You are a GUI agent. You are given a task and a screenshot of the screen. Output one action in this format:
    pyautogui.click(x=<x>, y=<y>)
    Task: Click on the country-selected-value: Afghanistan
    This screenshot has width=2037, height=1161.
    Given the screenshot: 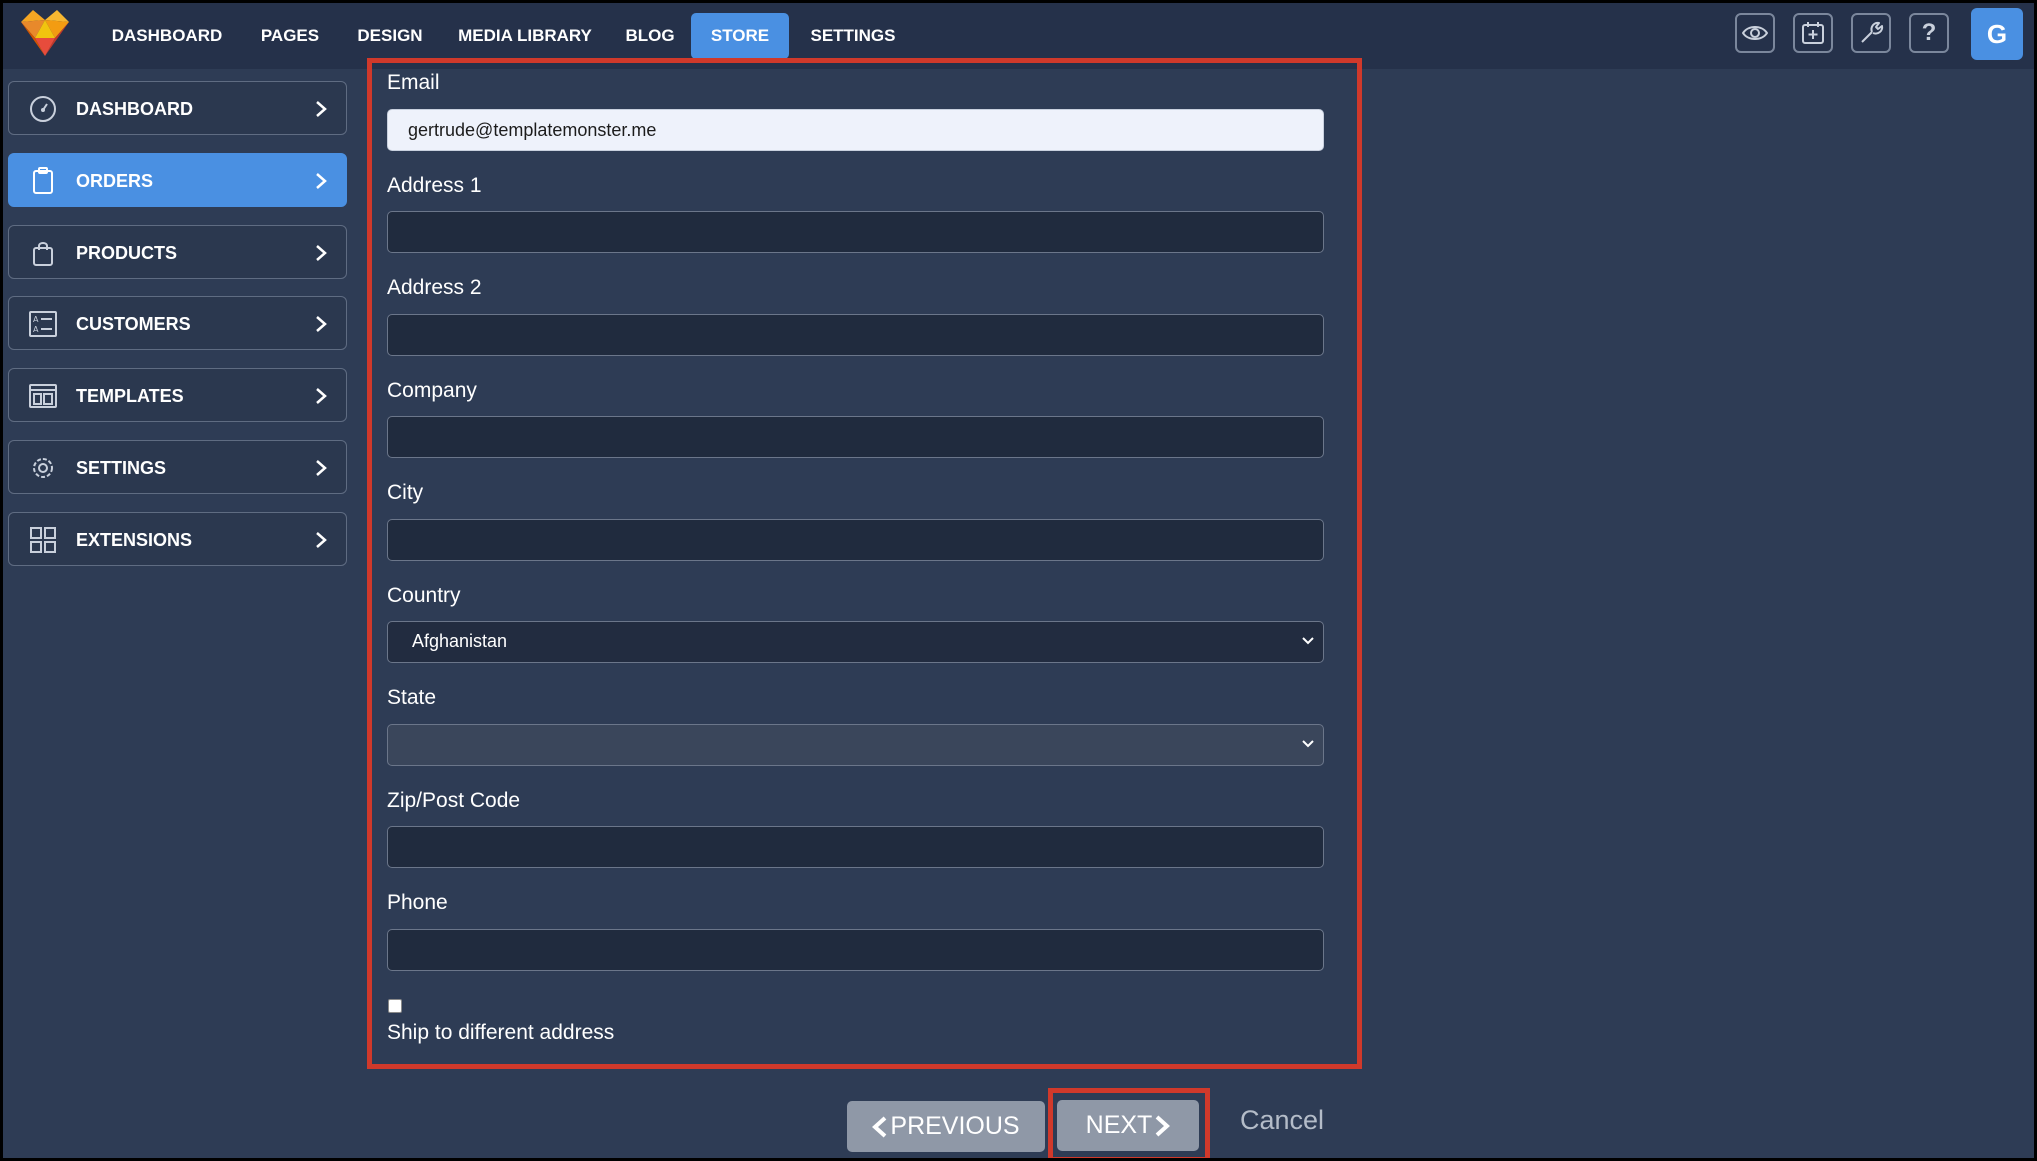 What is the action you would take?
    pyautogui.click(x=460, y=641)
    